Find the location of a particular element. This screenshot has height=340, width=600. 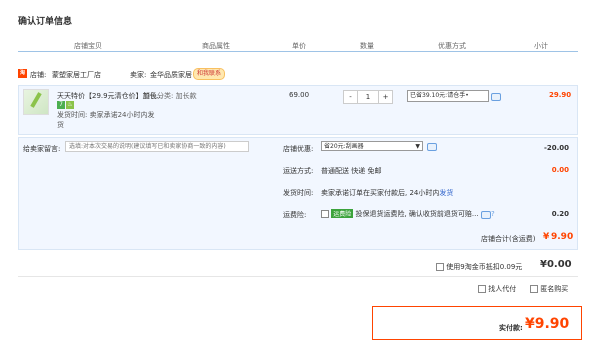

qty-increase-button: + is located at coordinates (385, 97).